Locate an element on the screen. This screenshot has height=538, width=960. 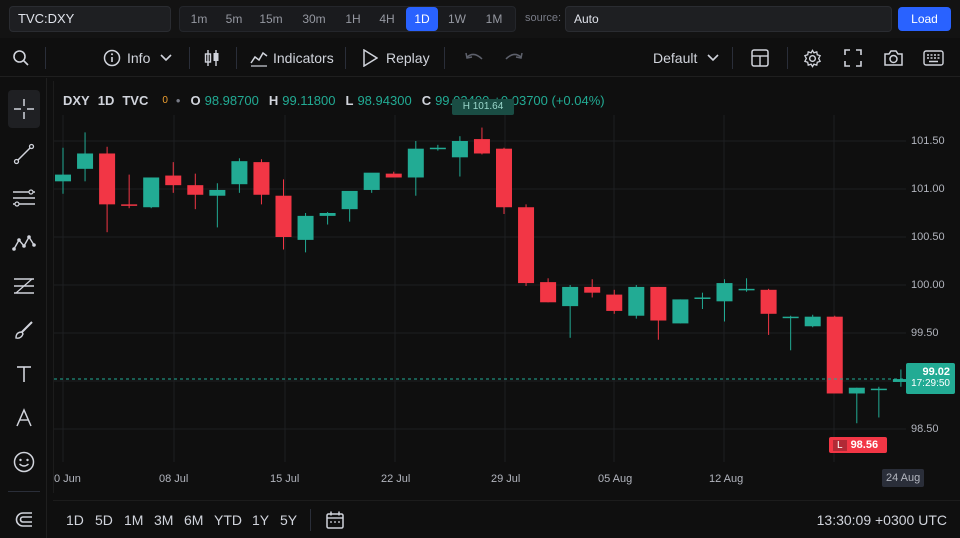
range-ytd-button: YTD is located at coordinates (228, 520).